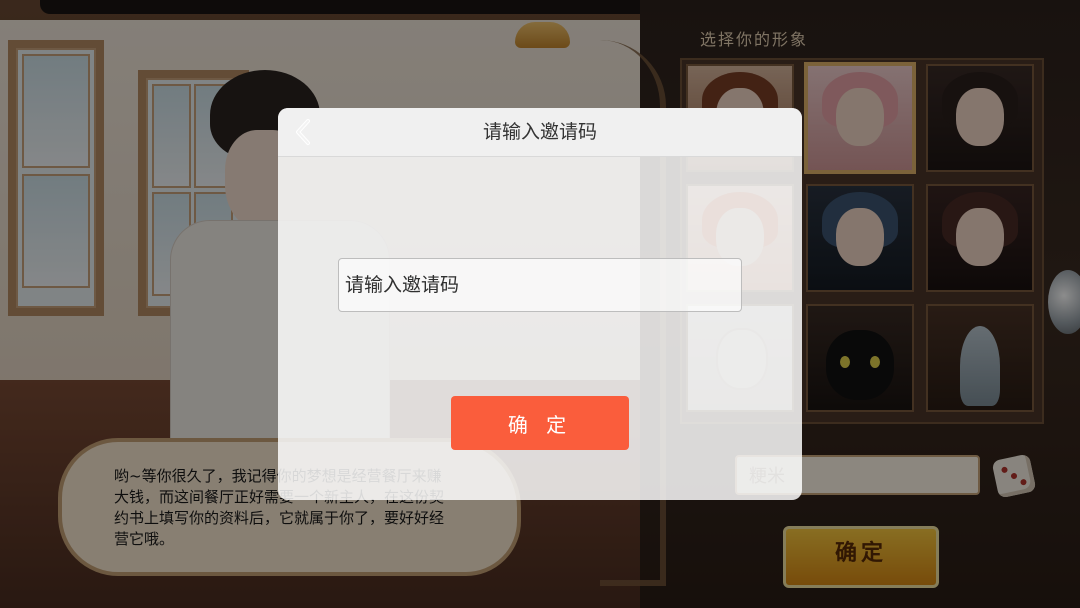 The width and height of the screenshot is (1080, 608). Describe the element at coordinates (540, 285) in the screenshot. I see `invite-code-input` at that location.